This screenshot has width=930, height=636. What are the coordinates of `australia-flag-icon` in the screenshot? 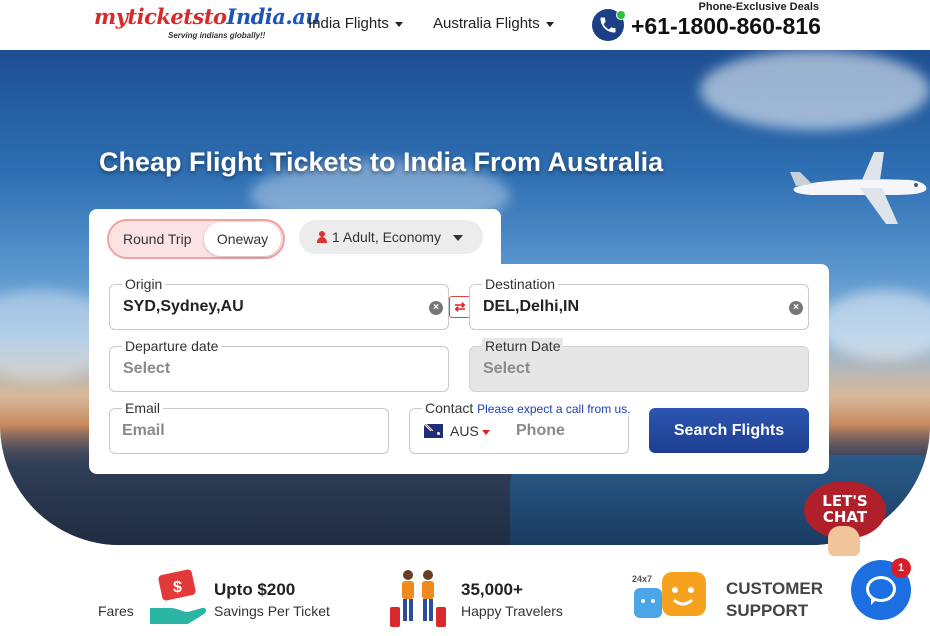 It's located at (433, 431).